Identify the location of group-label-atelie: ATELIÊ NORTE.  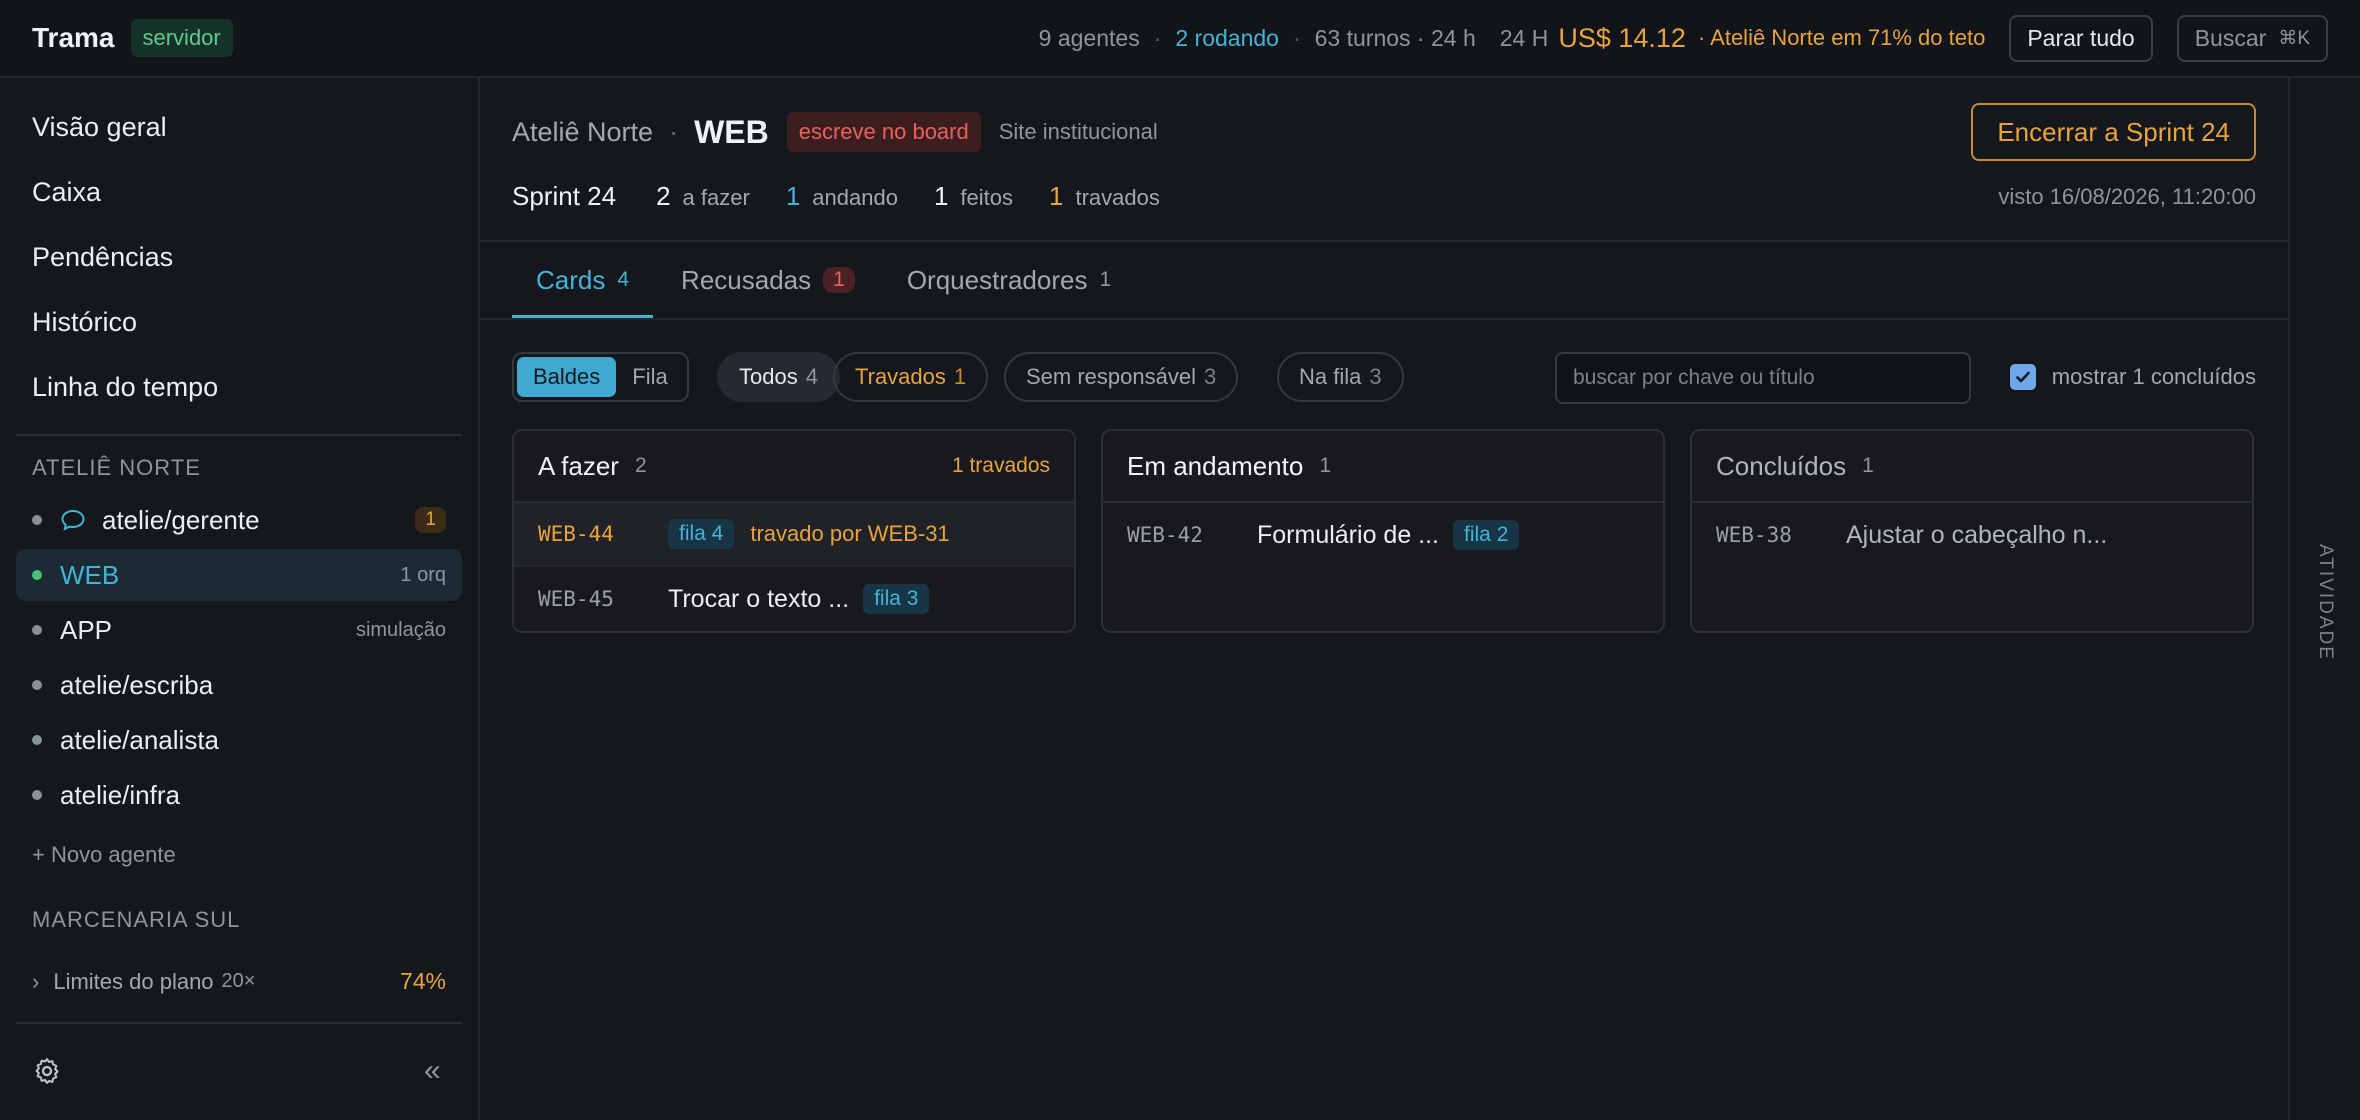
(116, 467).